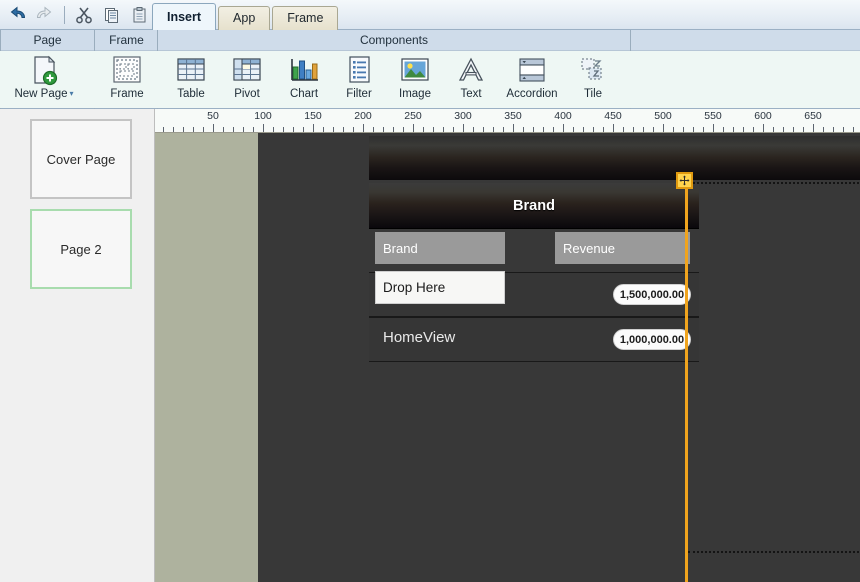 The width and height of the screenshot is (860, 582). What do you see at coordinates (191, 70) in the screenshot?
I see `table-icon` at bounding box center [191, 70].